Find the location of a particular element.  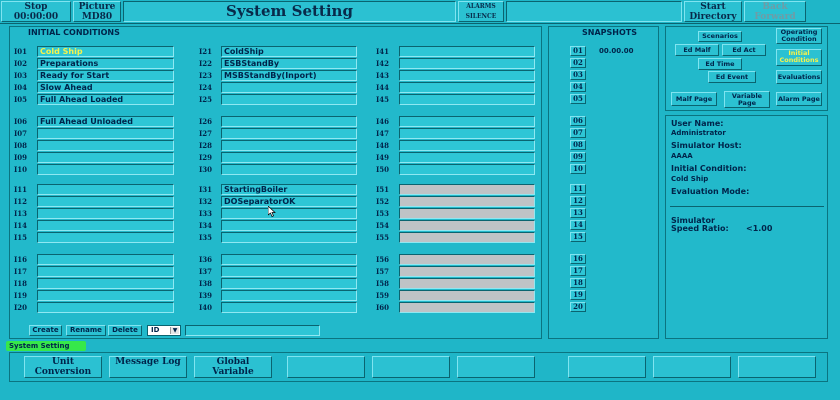

snapshot-button-15: 15 is located at coordinates (578, 237).